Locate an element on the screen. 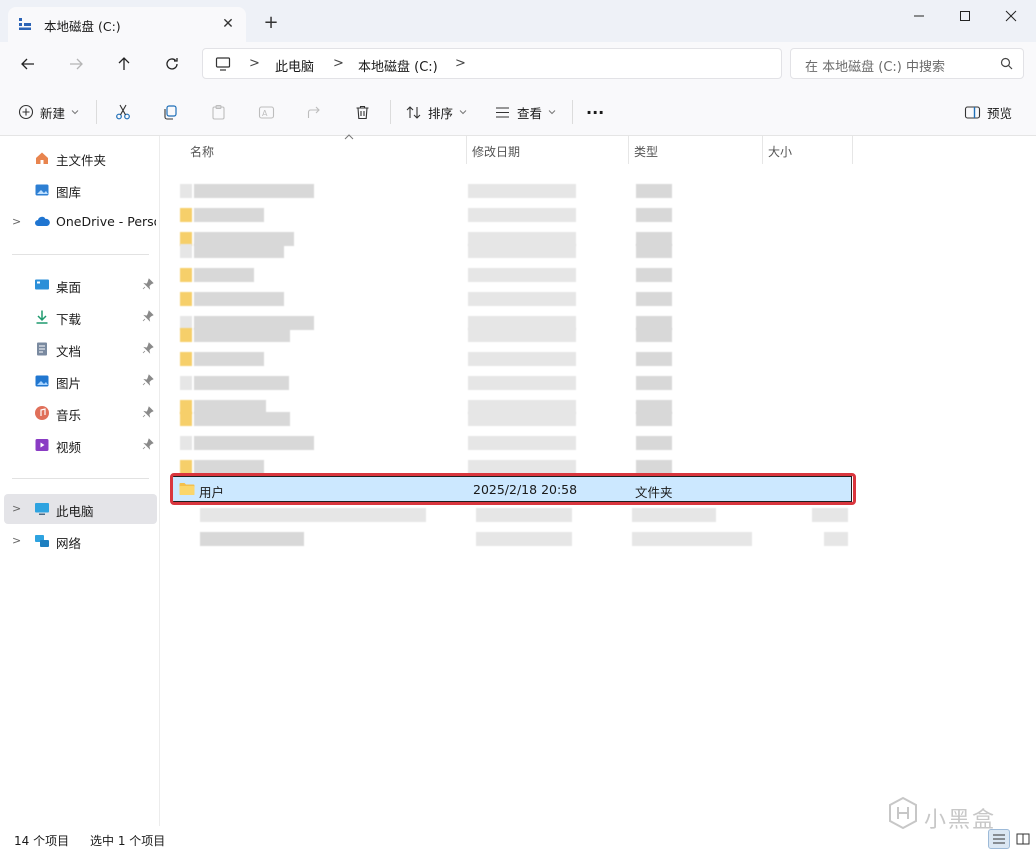 The height and width of the screenshot is (852, 1036). column-header-label: 名称 is located at coordinates (202, 152).